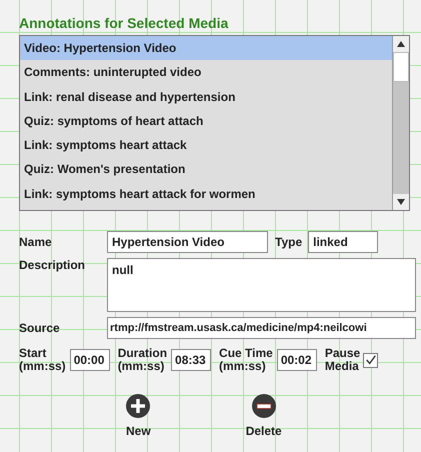 This screenshot has height=452, width=421. I want to click on list-item: Link: renal disease and hypertension, so click(206, 96).